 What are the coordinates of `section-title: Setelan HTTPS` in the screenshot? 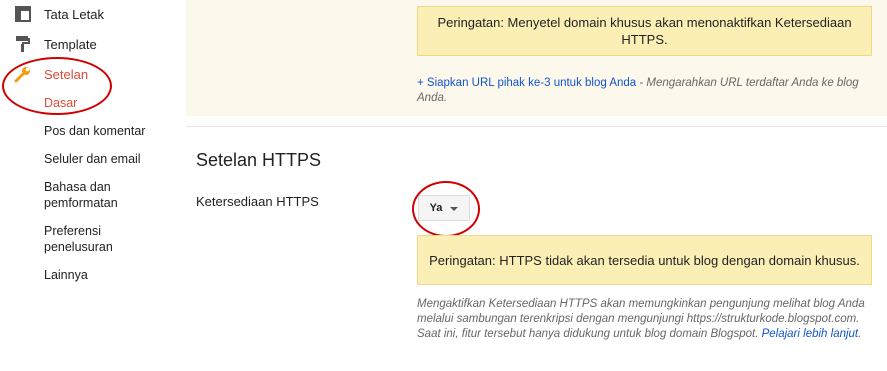 It's located at (259, 160).